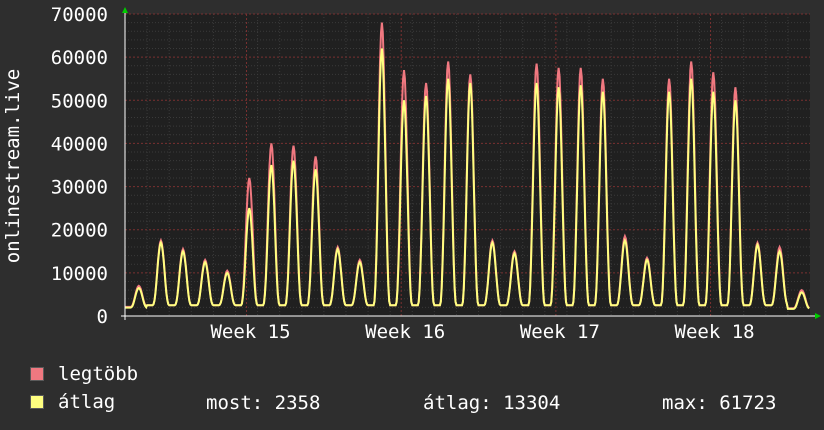  I want to click on legend-item-atlag: átlag, so click(73, 402).